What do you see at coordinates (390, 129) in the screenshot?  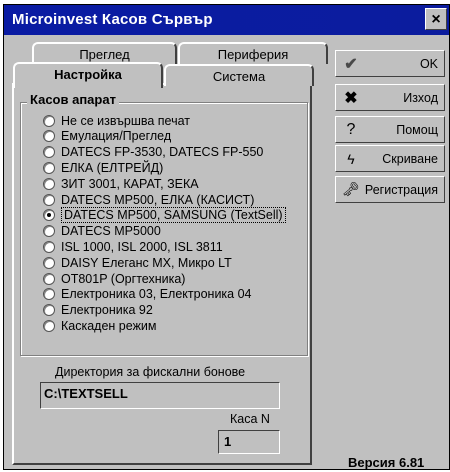 I see `help-button: ? Помощ` at bounding box center [390, 129].